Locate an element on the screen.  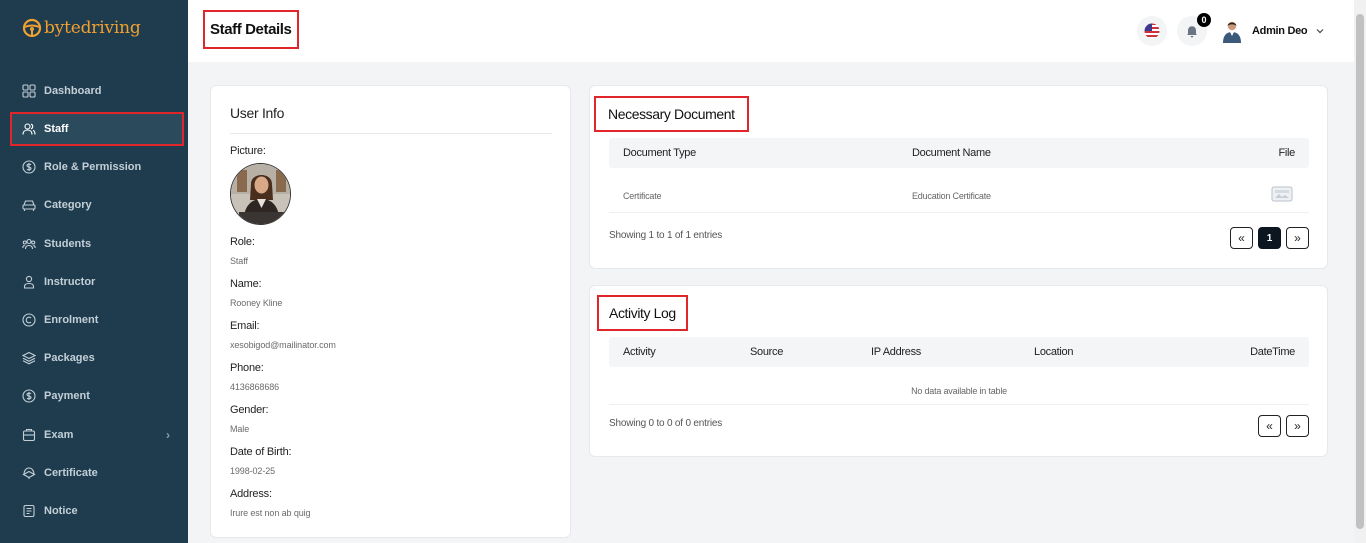
user-menu: Admin Deo is located at coordinates (1273, 31).